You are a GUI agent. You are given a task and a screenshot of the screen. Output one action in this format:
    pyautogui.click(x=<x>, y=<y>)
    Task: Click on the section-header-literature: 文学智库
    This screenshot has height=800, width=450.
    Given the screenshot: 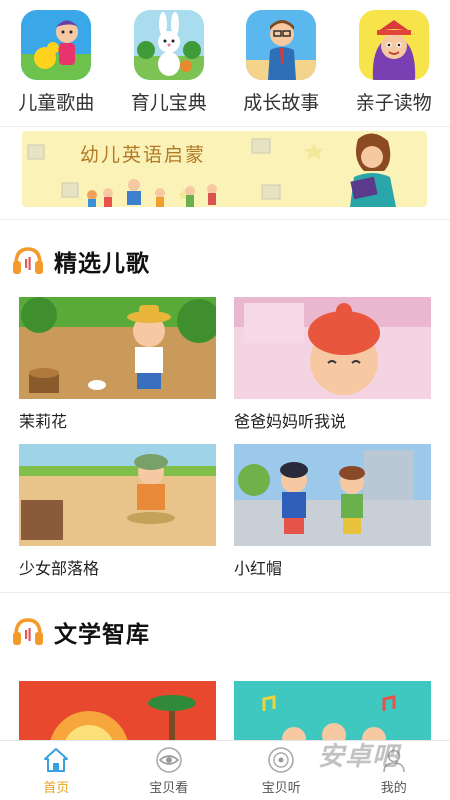 What is the action you would take?
    pyautogui.click(x=81, y=632)
    